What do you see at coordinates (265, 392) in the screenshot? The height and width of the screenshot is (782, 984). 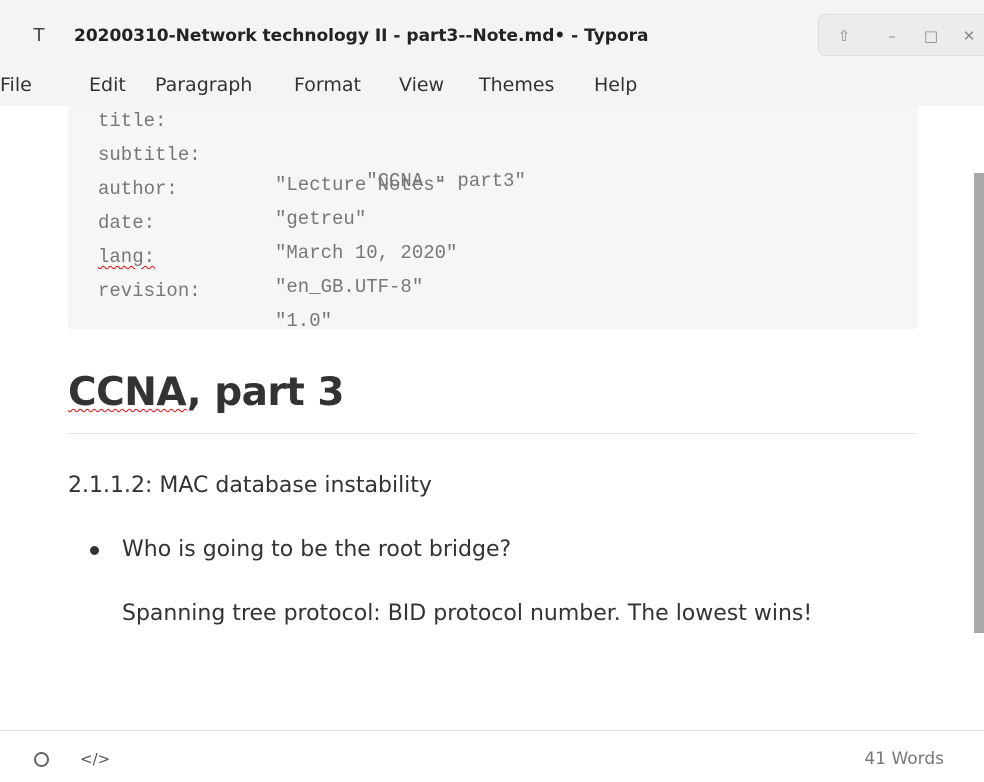 I see `heading-rest: , part 3` at bounding box center [265, 392].